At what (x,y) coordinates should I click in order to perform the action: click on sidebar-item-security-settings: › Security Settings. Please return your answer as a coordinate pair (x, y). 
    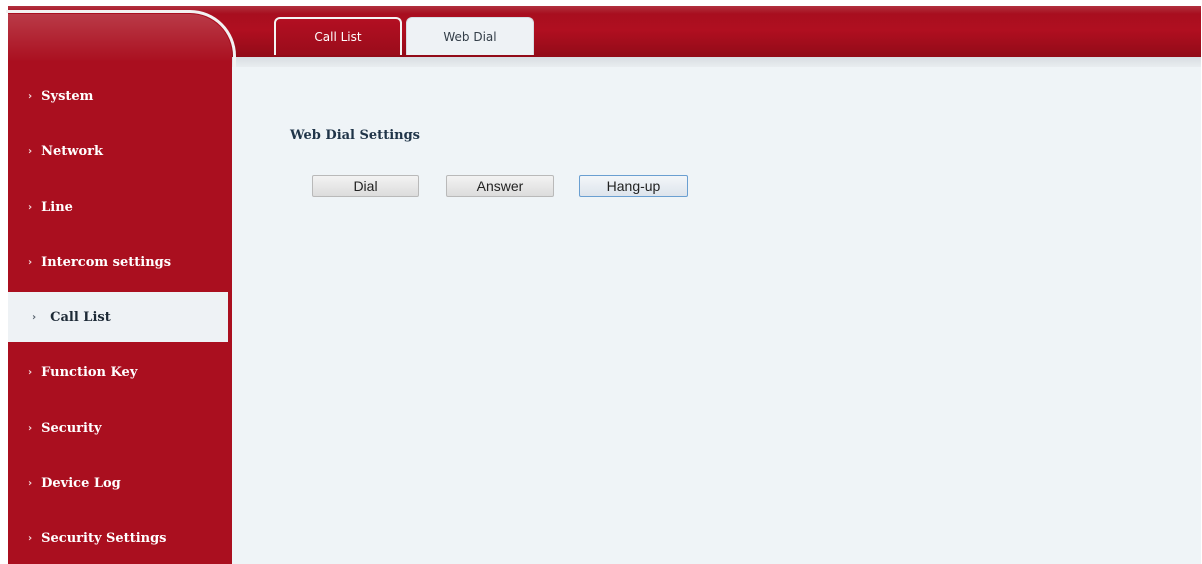
    Looking at the image, I should click on (118, 538).